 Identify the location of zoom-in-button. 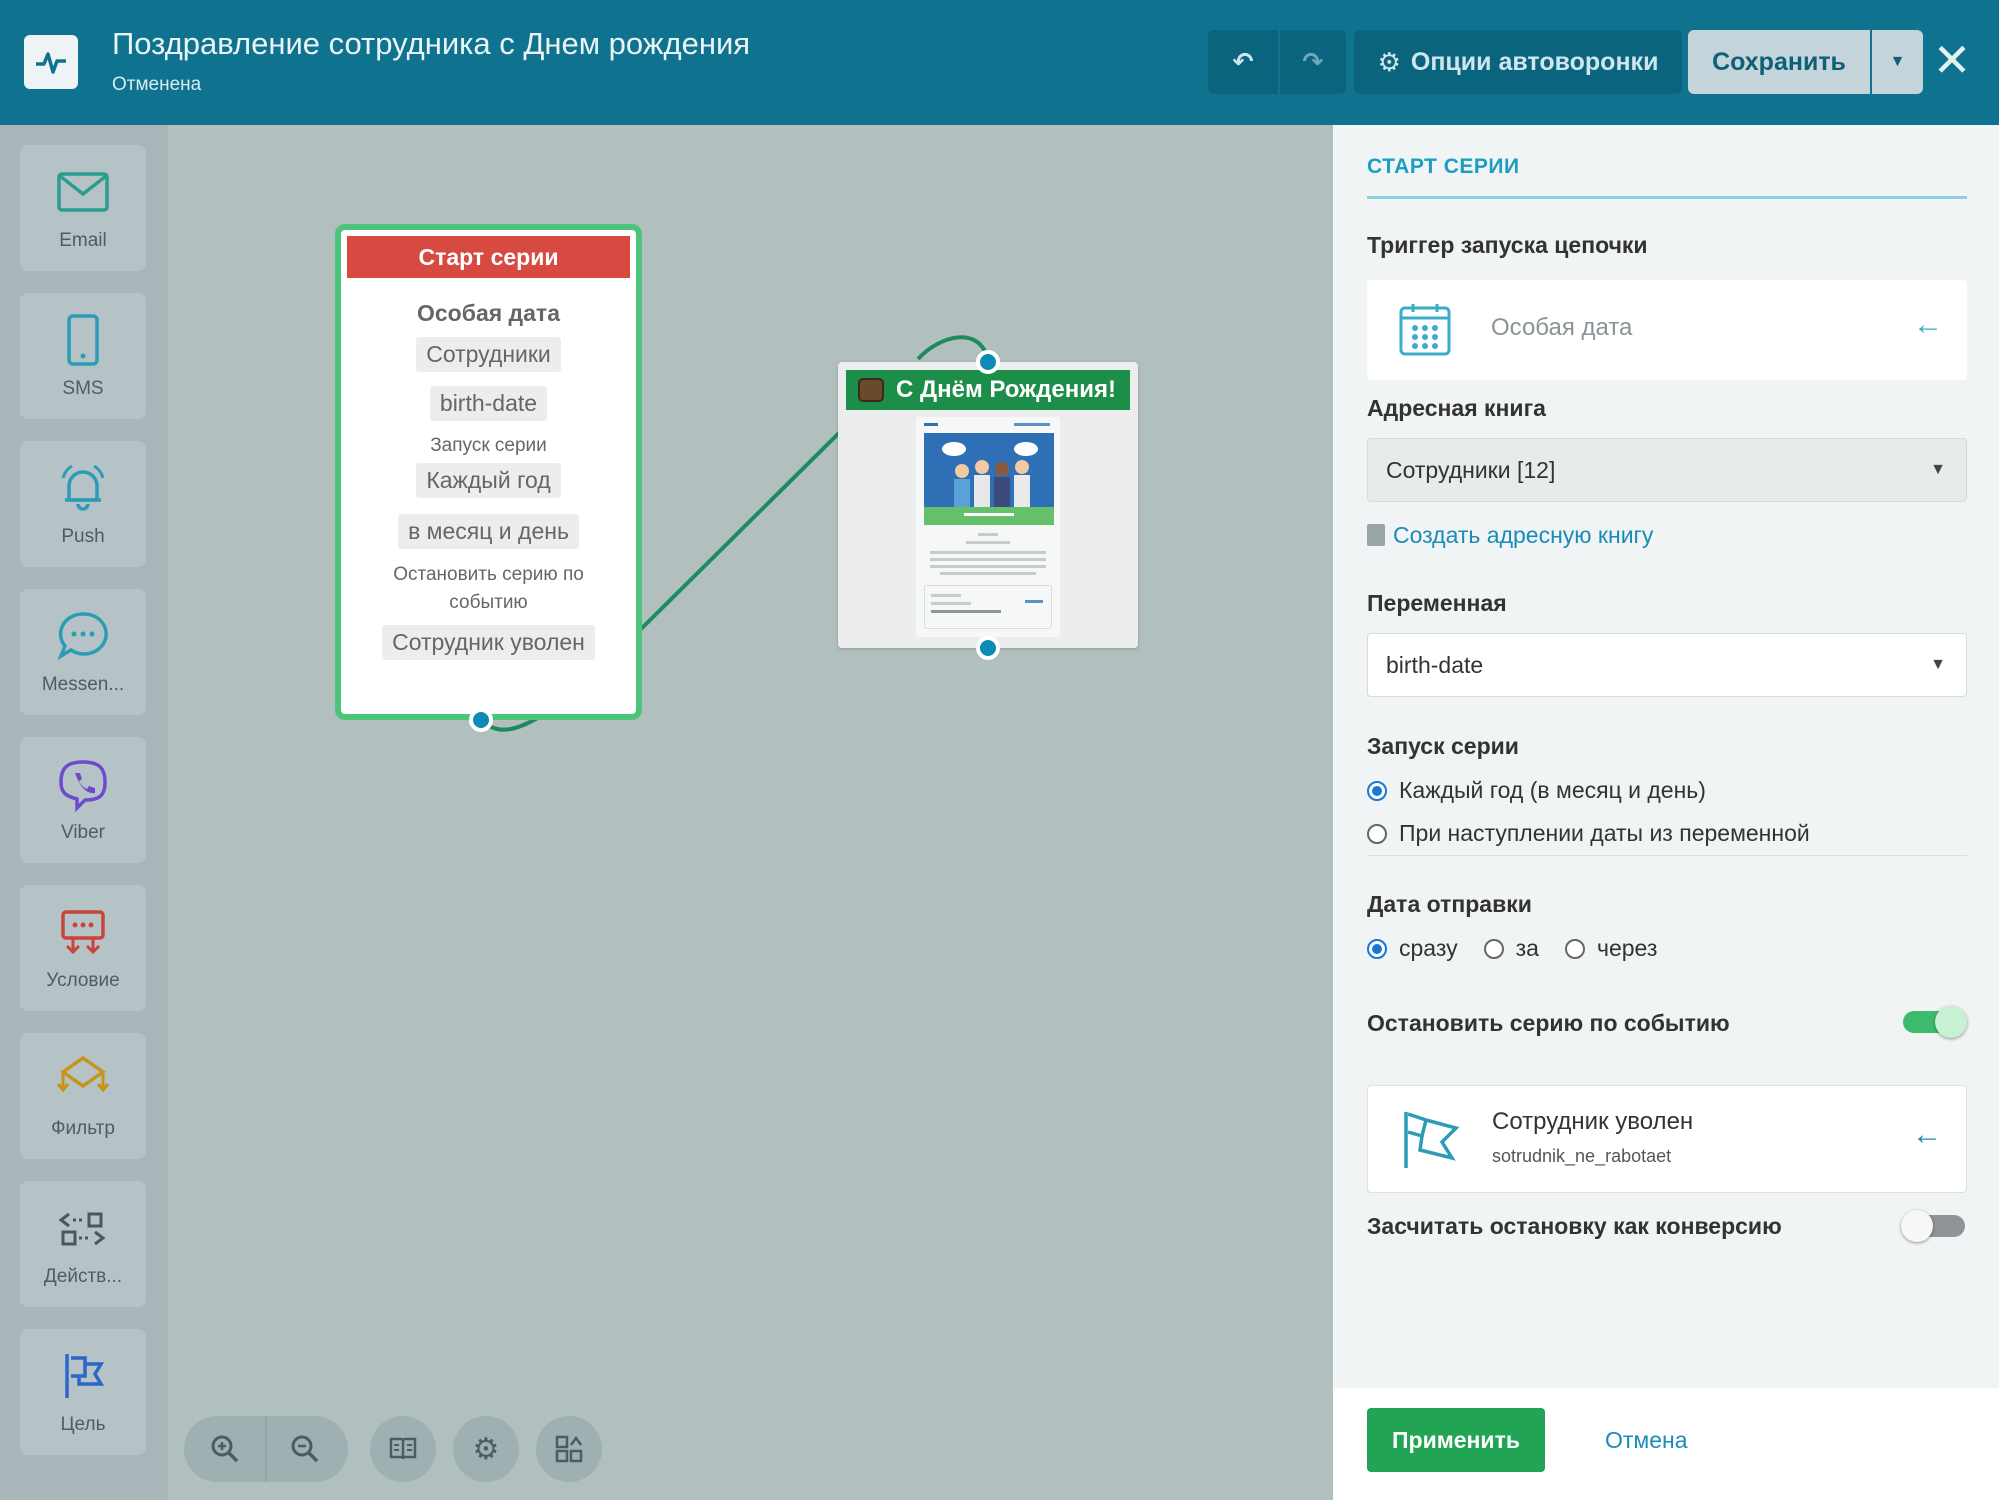
(225, 1449).